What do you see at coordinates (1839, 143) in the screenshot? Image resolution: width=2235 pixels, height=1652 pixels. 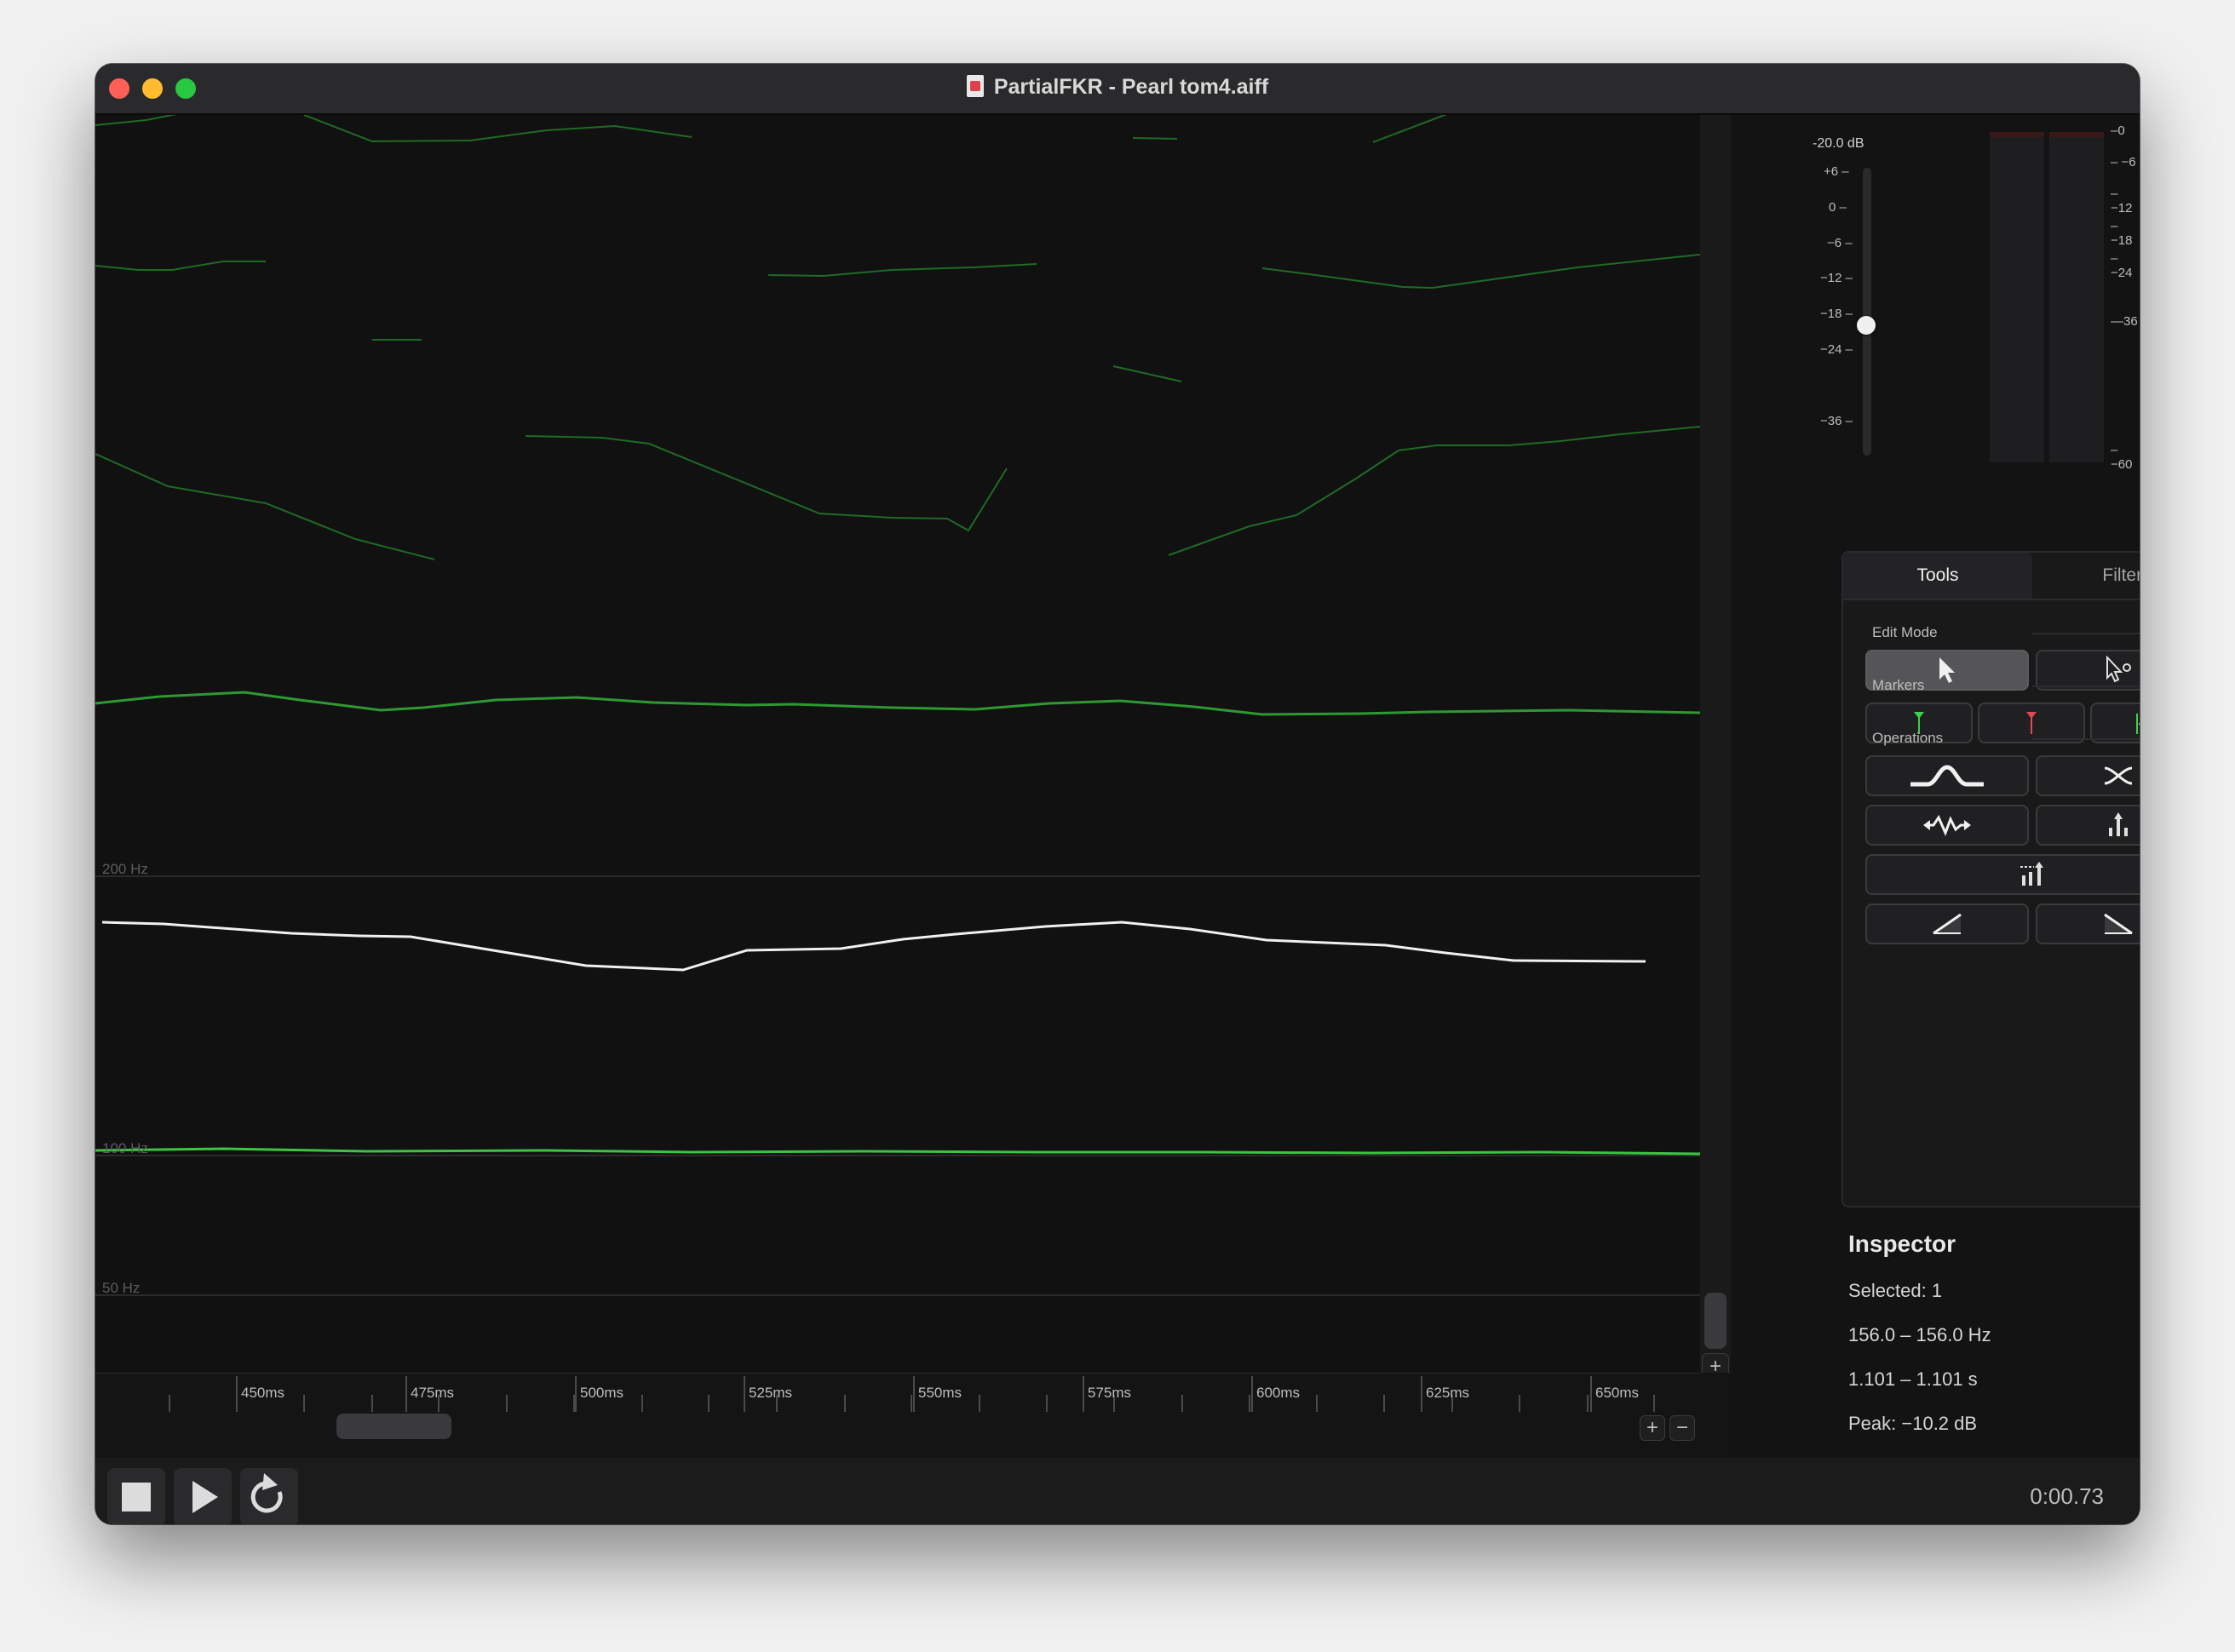 I see `gain-db-readout: -20.0 dB` at bounding box center [1839, 143].